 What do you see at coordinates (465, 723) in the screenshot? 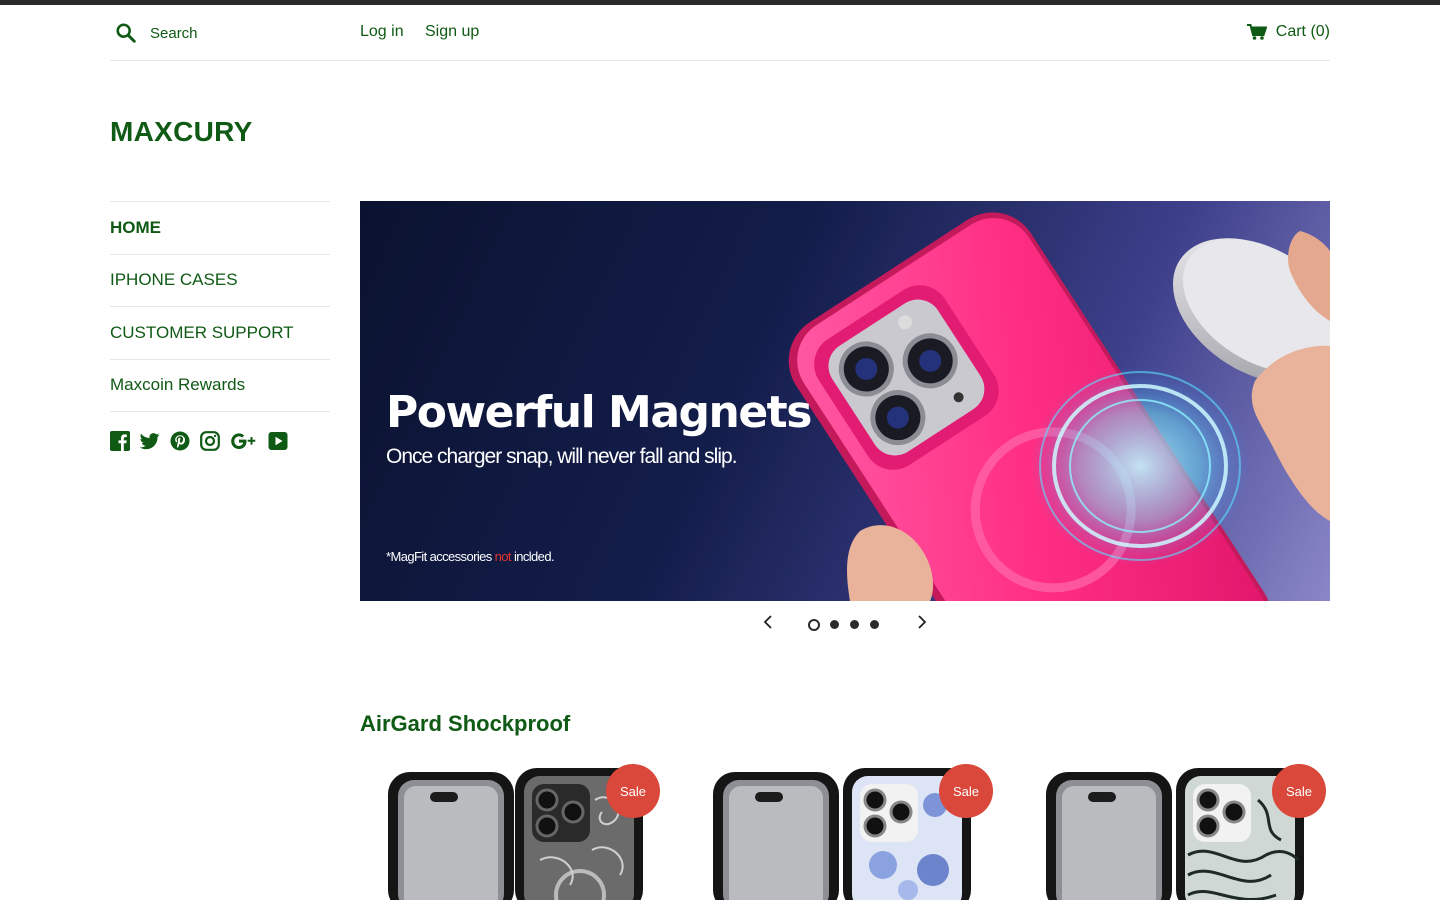
I see `section-title: AirGard Shockproof` at bounding box center [465, 723].